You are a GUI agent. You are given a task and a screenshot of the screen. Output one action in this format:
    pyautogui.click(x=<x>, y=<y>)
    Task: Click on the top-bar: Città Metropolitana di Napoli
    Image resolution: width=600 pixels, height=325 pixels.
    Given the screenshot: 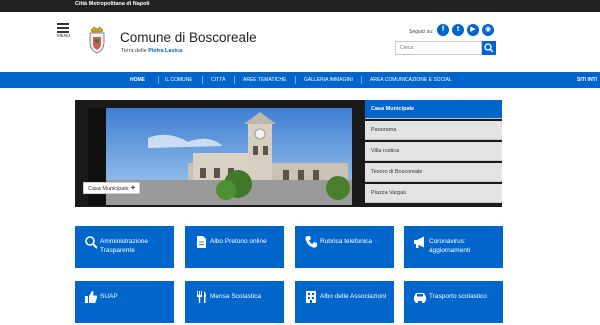 What is the action you would take?
    pyautogui.click(x=300, y=6)
    